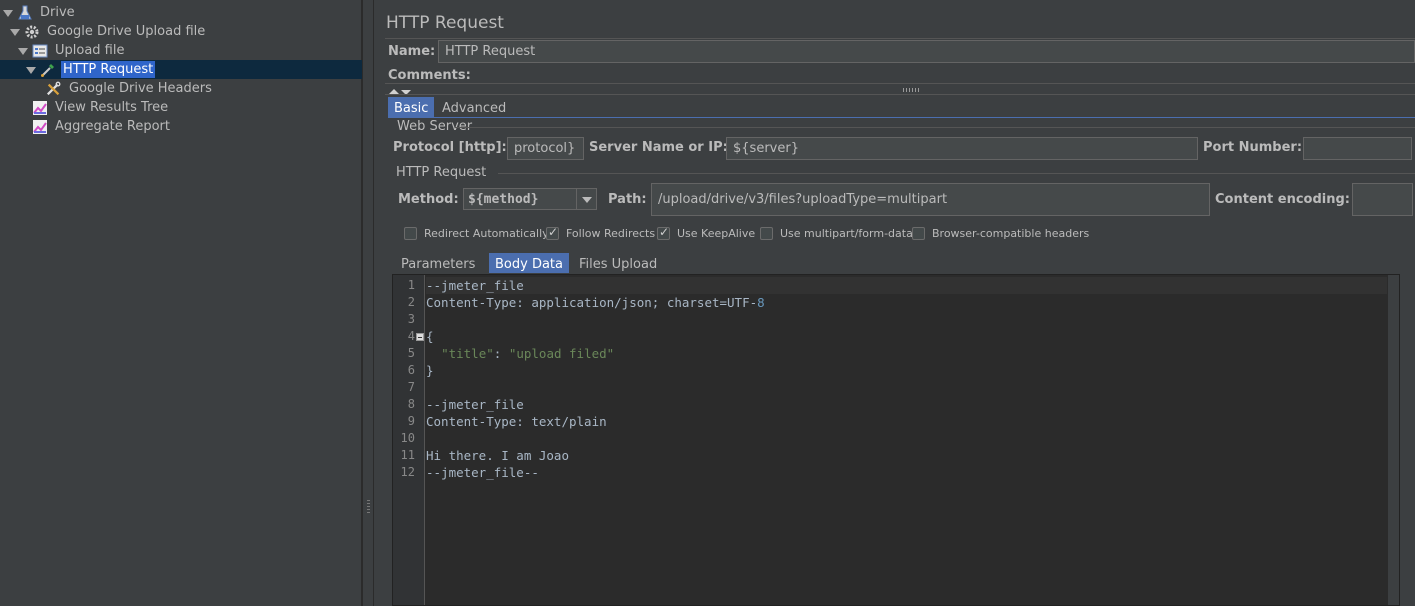 The image size is (1415, 606). I want to click on port-field, so click(1357, 148).